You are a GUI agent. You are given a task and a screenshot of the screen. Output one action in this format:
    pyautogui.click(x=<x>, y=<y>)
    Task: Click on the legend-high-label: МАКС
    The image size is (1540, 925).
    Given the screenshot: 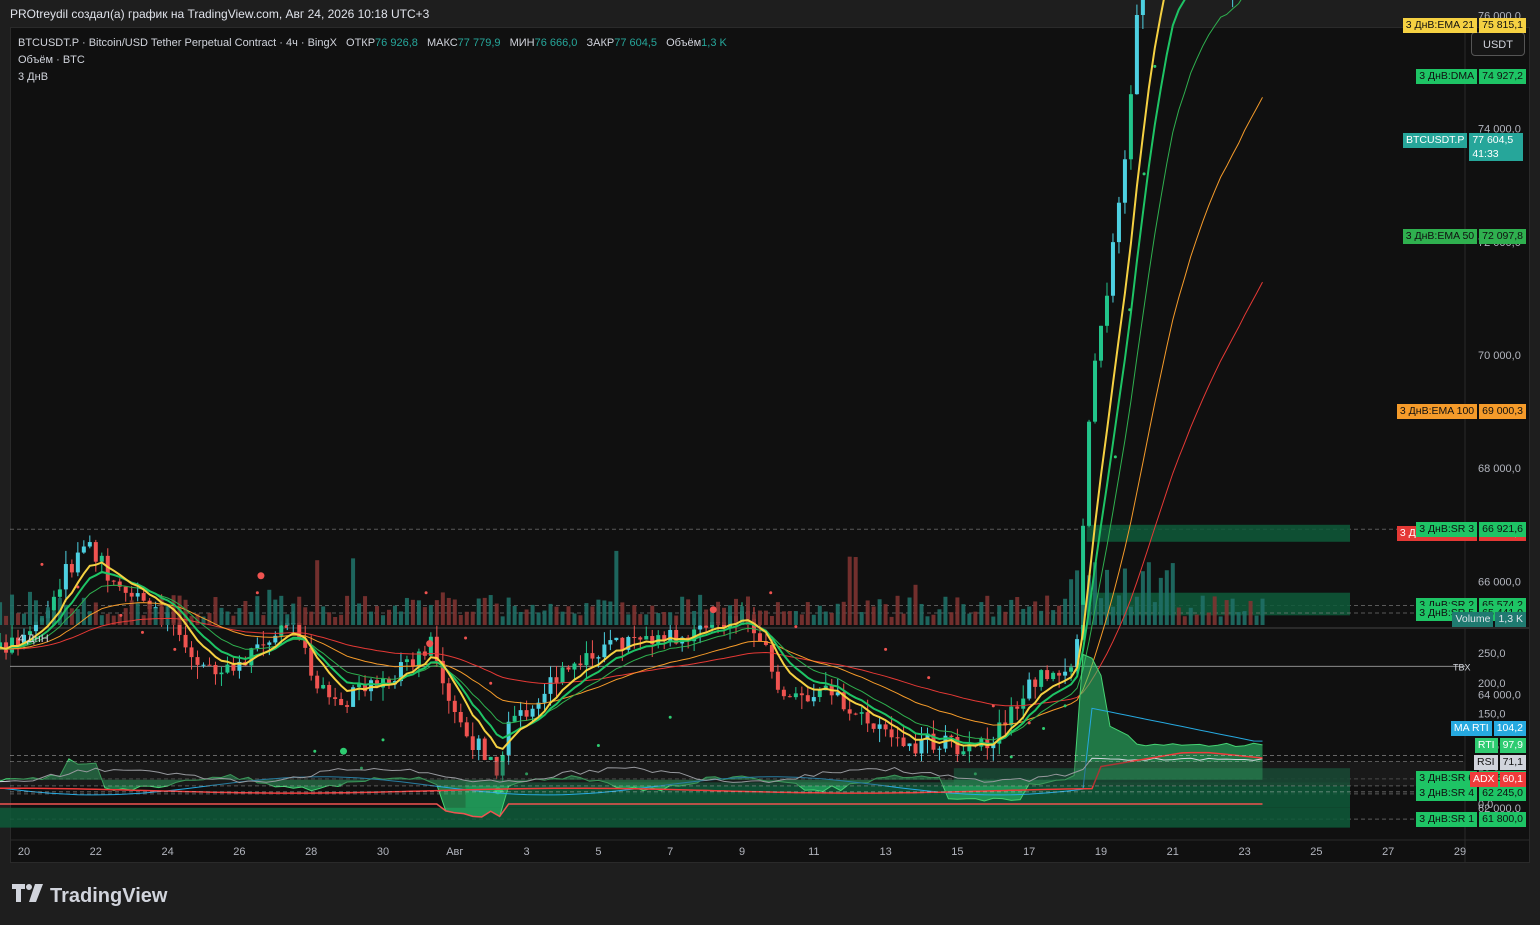 What is the action you would take?
    pyautogui.click(x=442, y=43)
    